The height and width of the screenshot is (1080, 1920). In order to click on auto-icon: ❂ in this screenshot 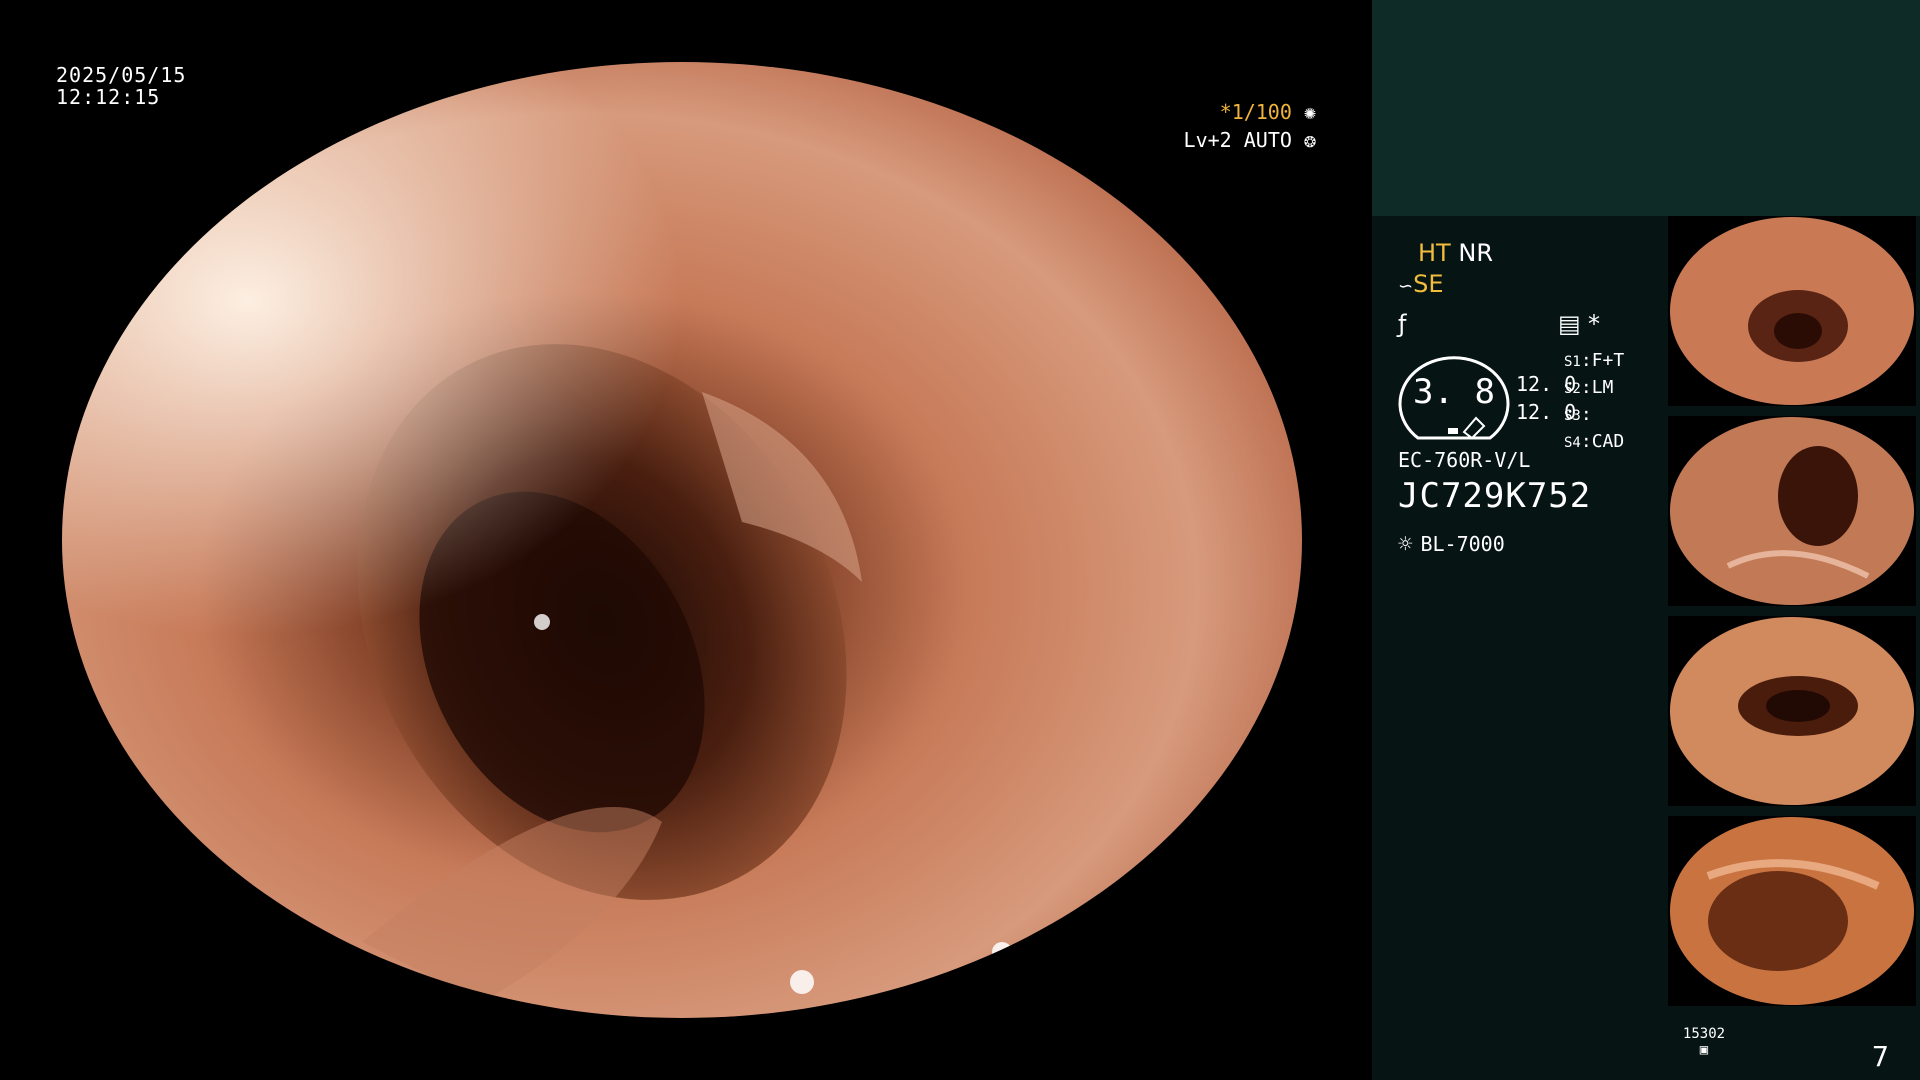, I will do `click(1309, 140)`.